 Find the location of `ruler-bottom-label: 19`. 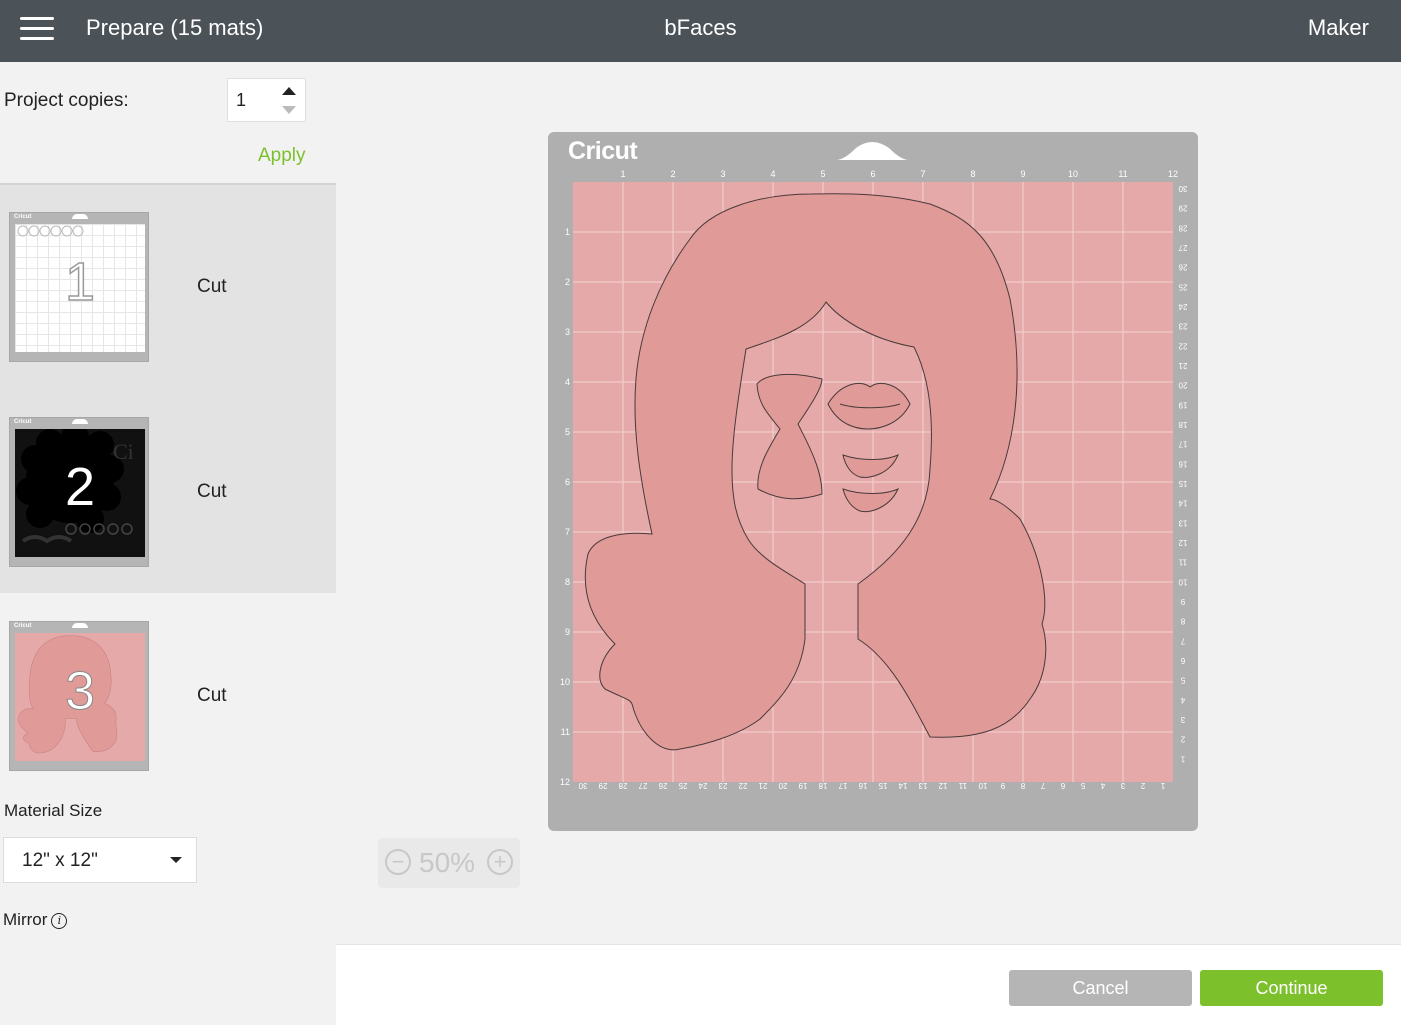

ruler-bottom-label: 19 is located at coordinates (802, 785).